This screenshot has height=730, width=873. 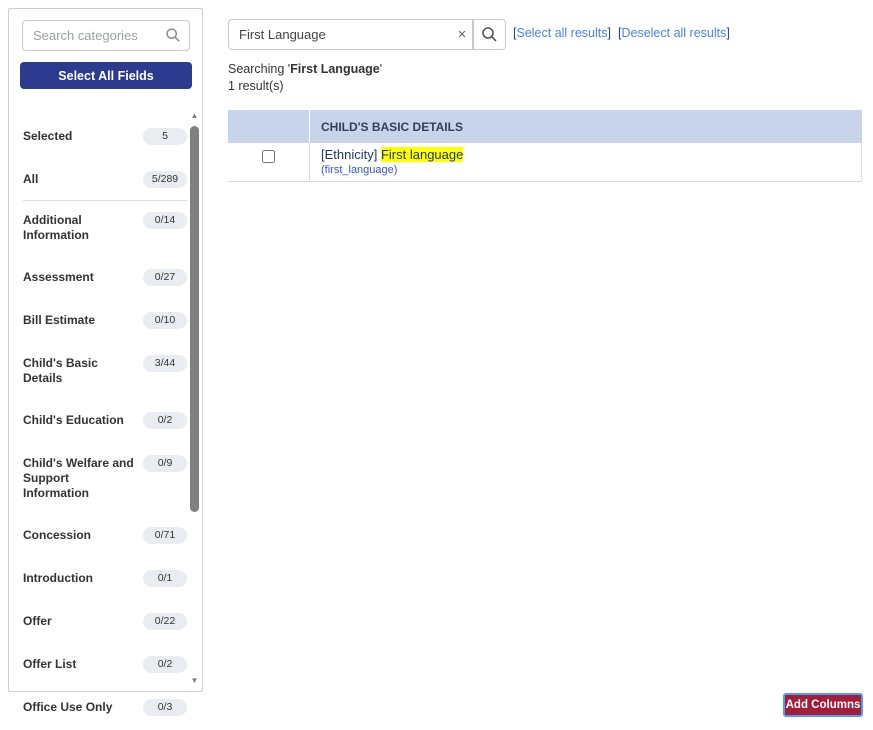 What do you see at coordinates (37, 621) in the screenshot?
I see `sidebar-item-label: Offer` at bounding box center [37, 621].